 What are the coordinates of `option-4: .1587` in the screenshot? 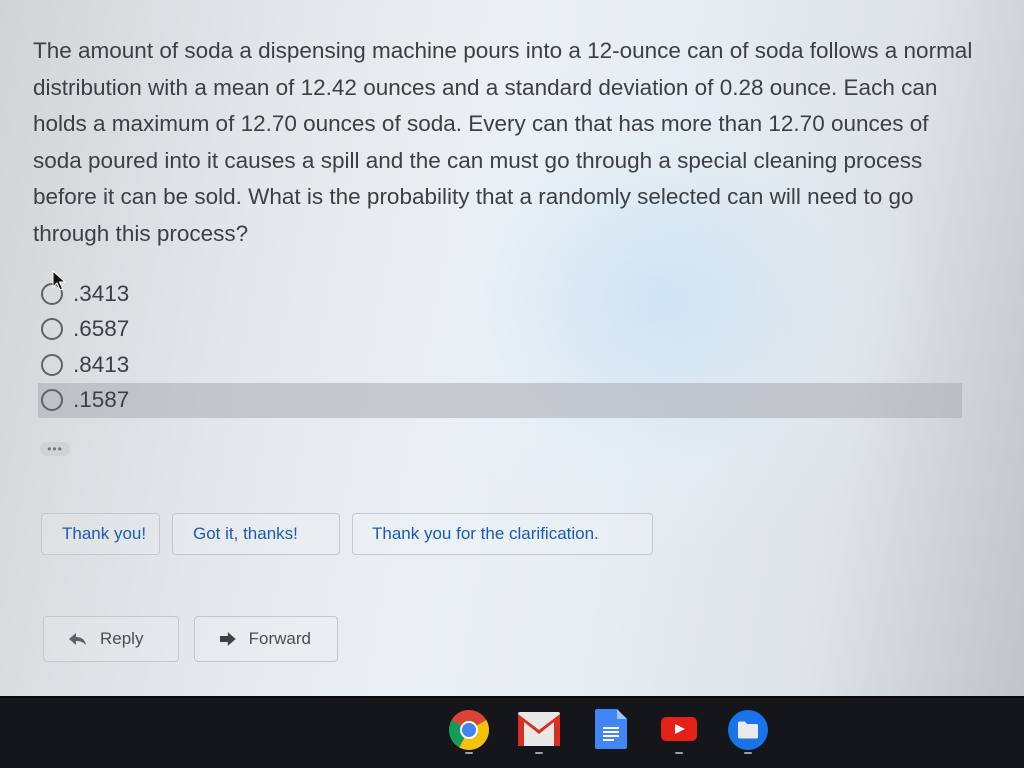 It's located at (500, 400).